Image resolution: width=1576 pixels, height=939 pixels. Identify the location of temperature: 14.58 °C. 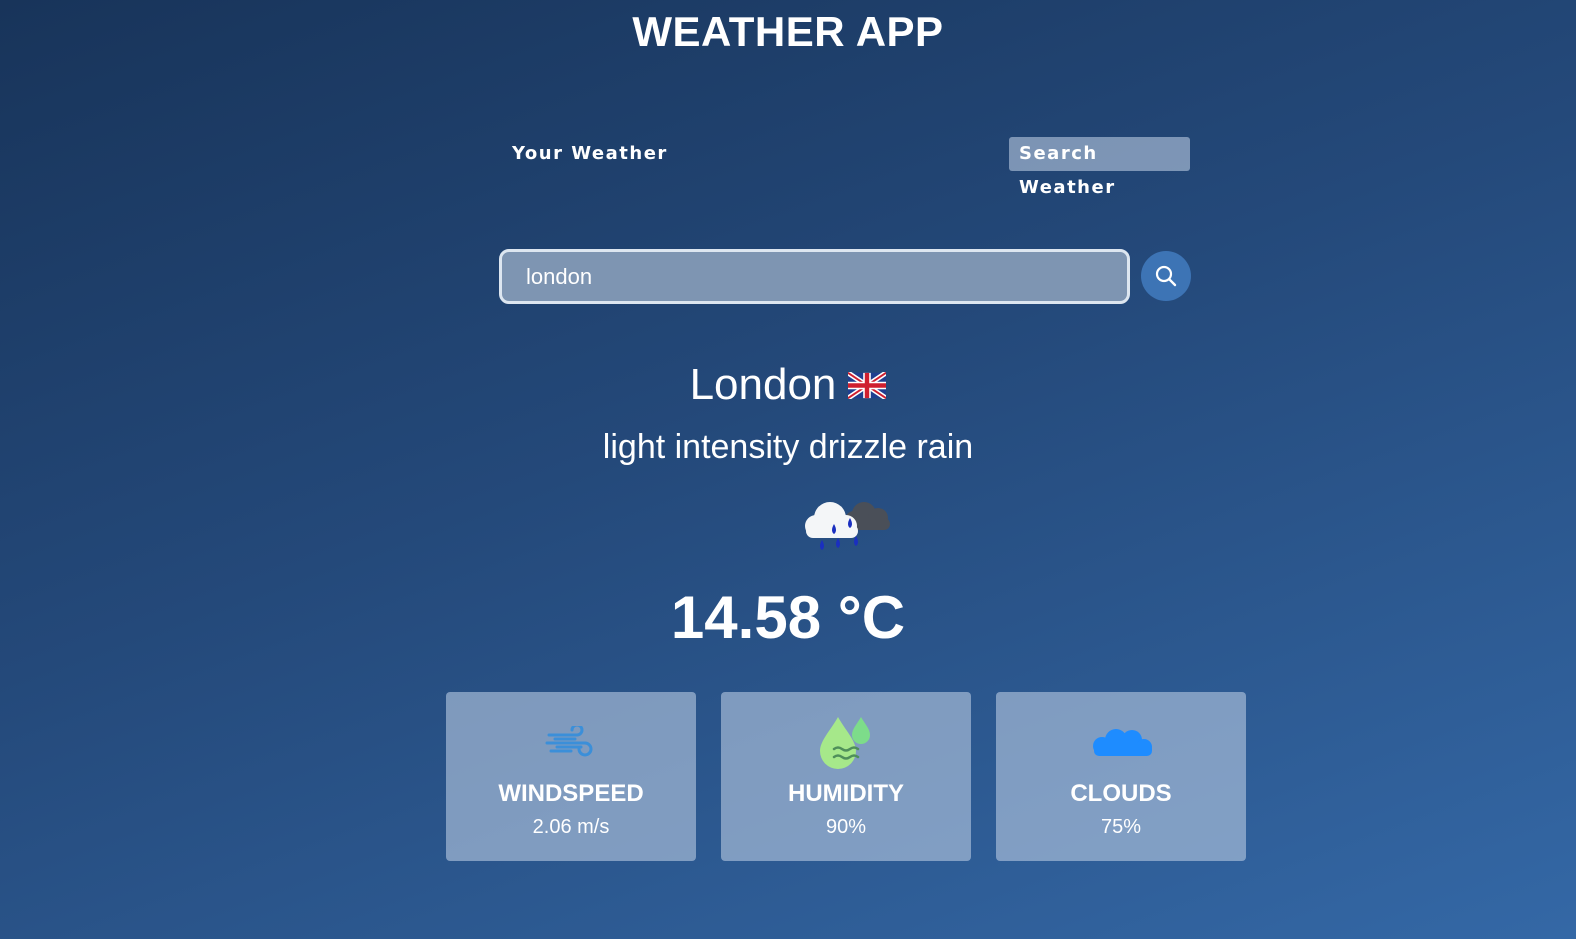
(788, 617).